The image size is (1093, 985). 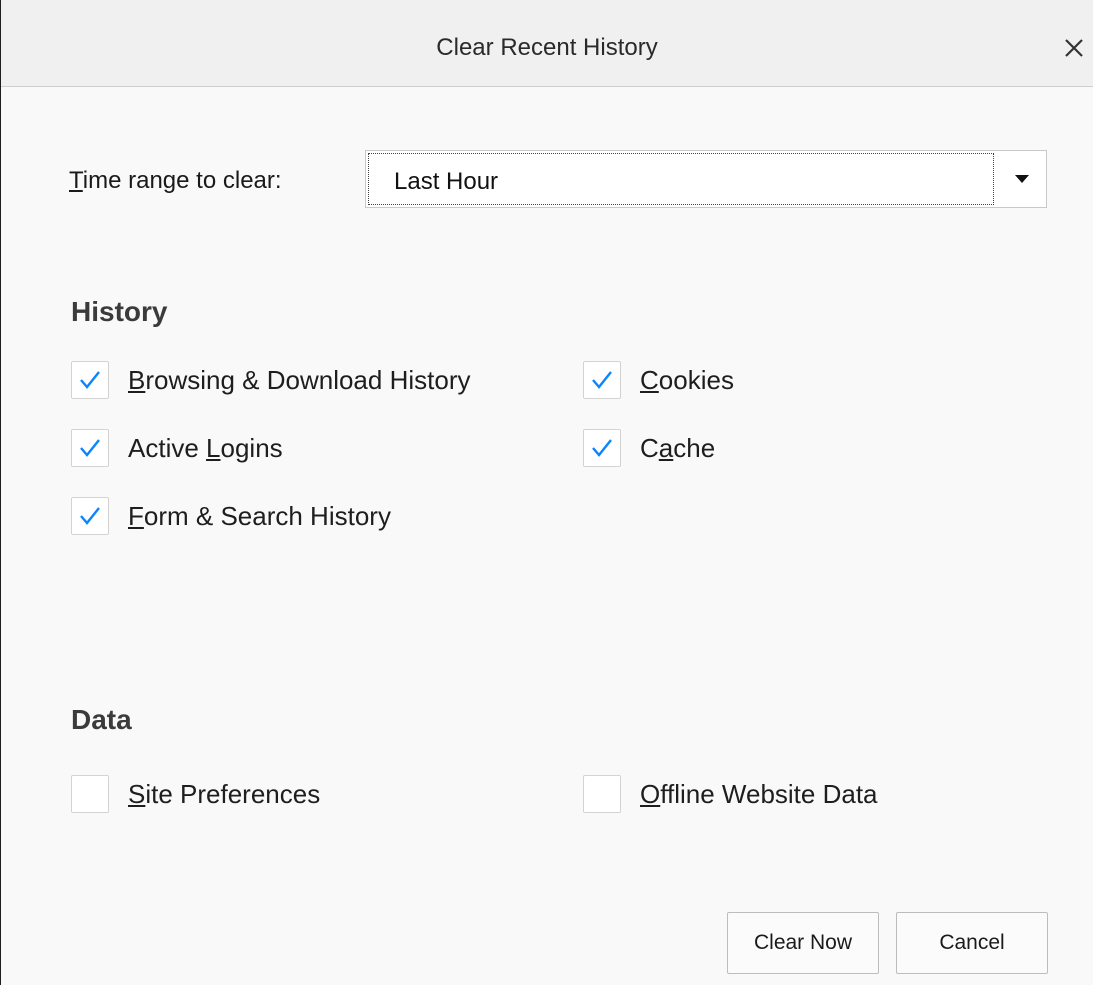 What do you see at coordinates (224, 793) in the screenshot?
I see `checkbox-label: Site Preferences` at bounding box center [224, 793].